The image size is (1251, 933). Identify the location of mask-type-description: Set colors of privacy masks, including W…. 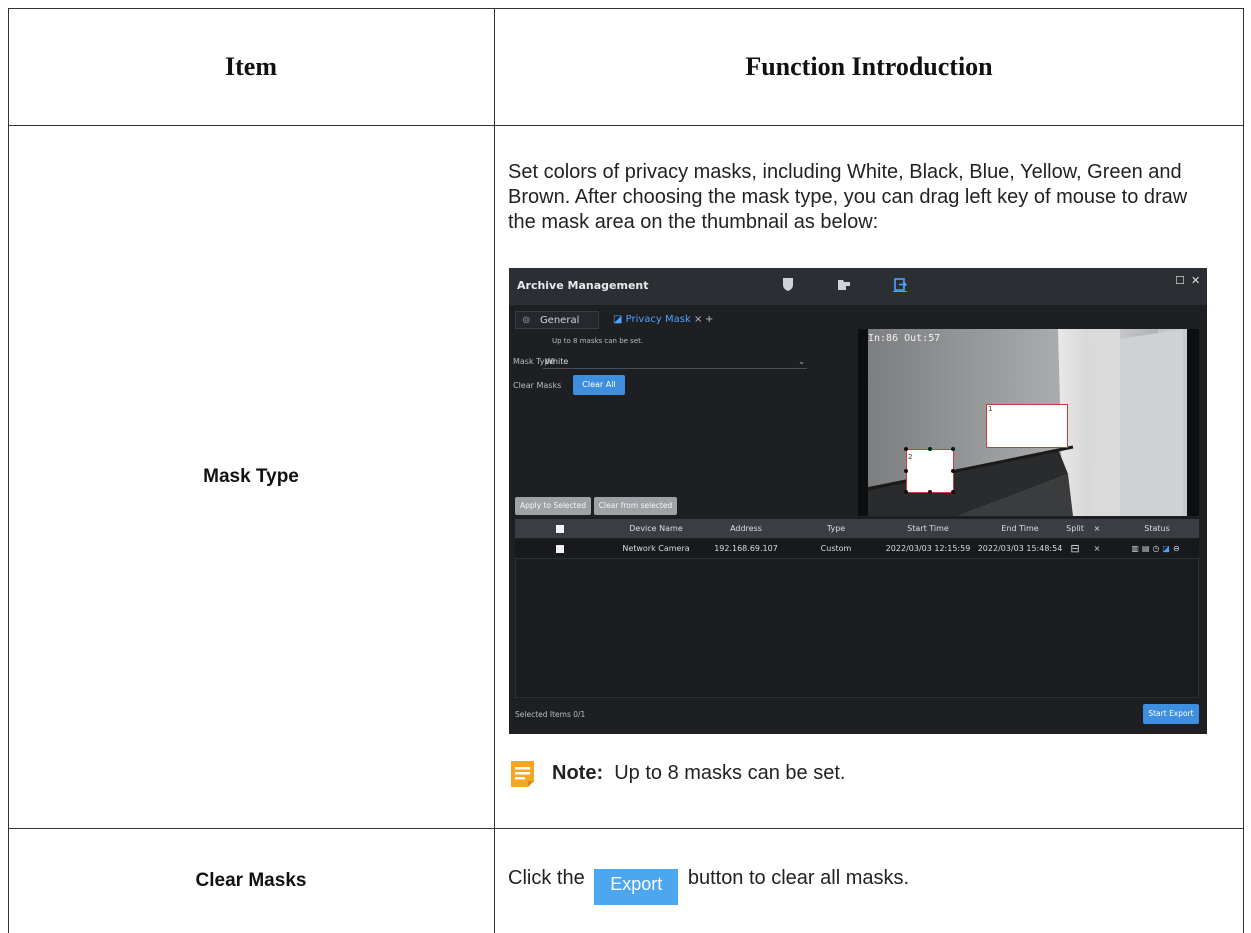
(848, 197).